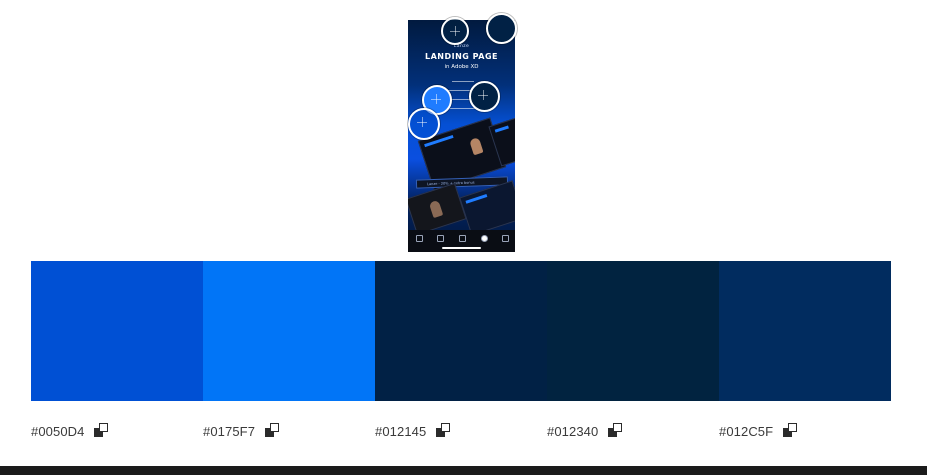  Describe the element at coordinates (463, 470) in the screenshot. I see `bottom-bar` at that location.